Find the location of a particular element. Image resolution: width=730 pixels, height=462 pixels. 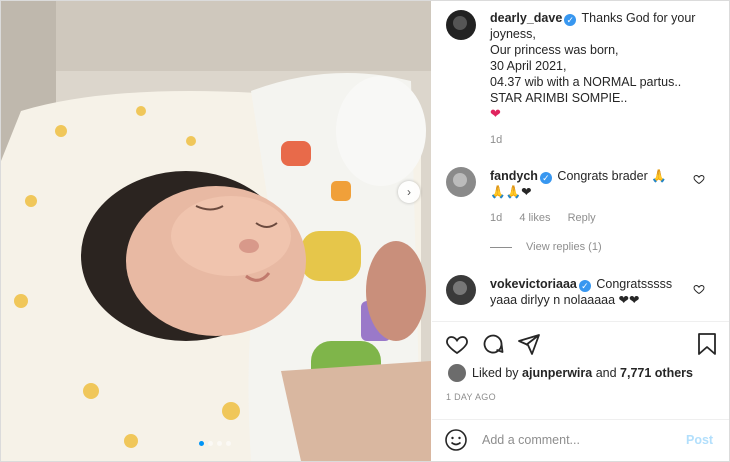

bookmark-icon is located at coordinates (707, 344).